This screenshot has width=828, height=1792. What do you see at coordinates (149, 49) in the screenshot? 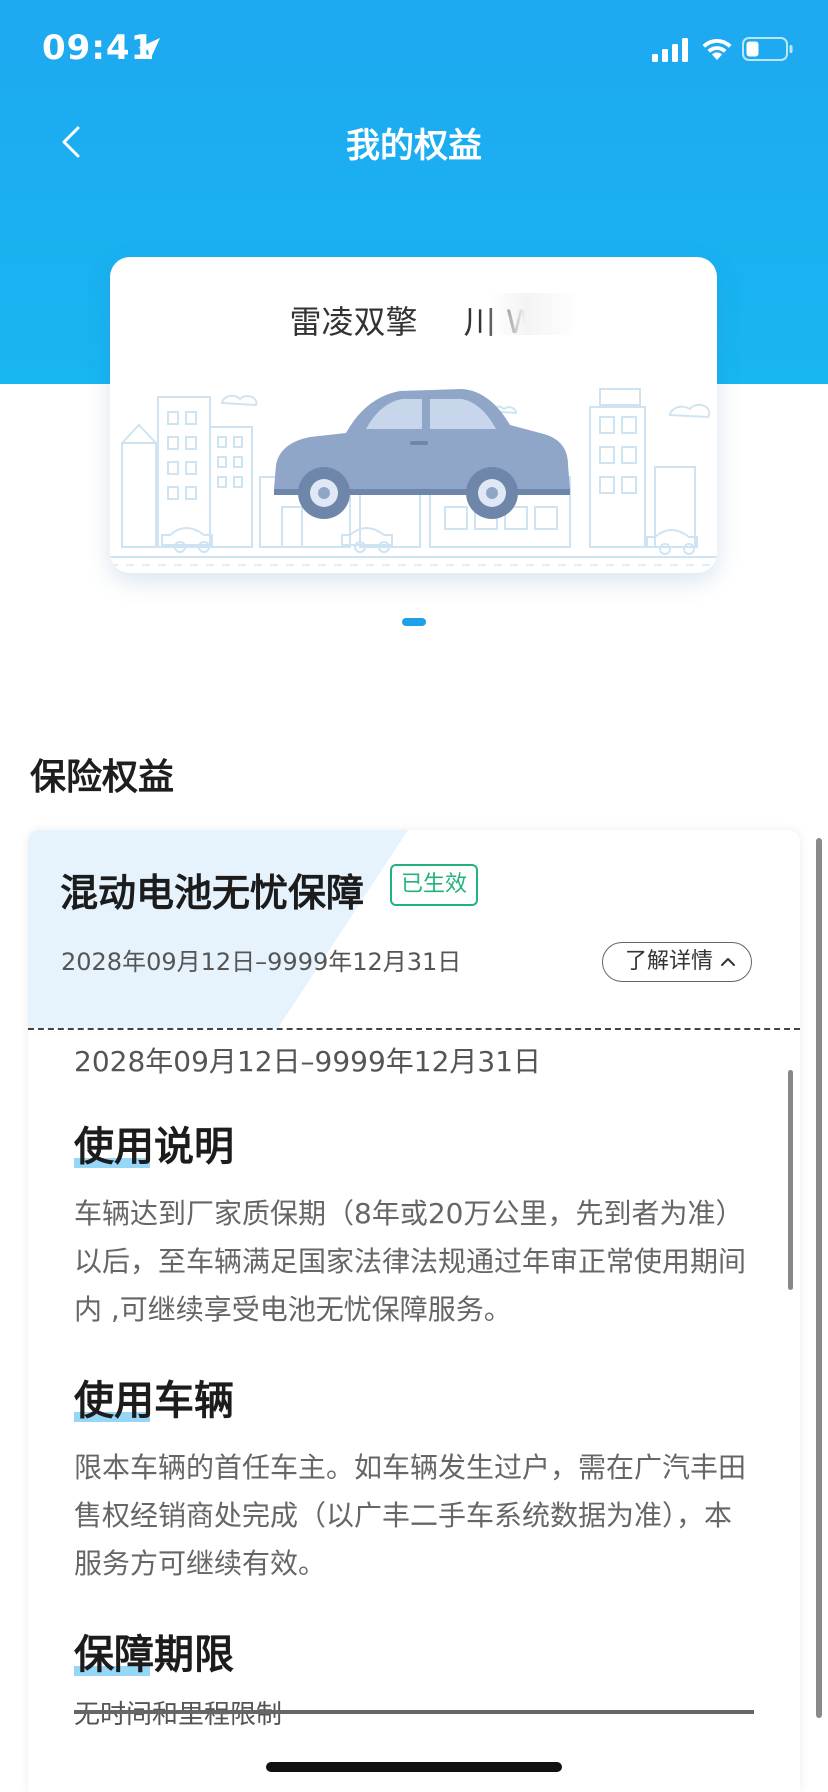
I see `location-arrow-icon` at bounding box center [149, 49].